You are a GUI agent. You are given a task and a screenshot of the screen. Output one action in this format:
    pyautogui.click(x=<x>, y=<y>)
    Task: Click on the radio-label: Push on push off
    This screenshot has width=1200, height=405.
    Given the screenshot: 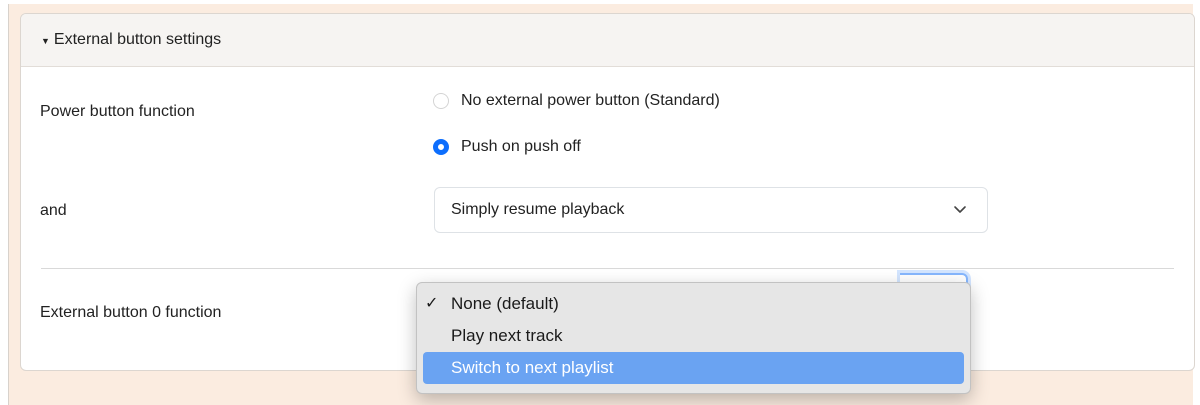 What is the action you would take?
    pyautogui.click(x=521, y=146)
    